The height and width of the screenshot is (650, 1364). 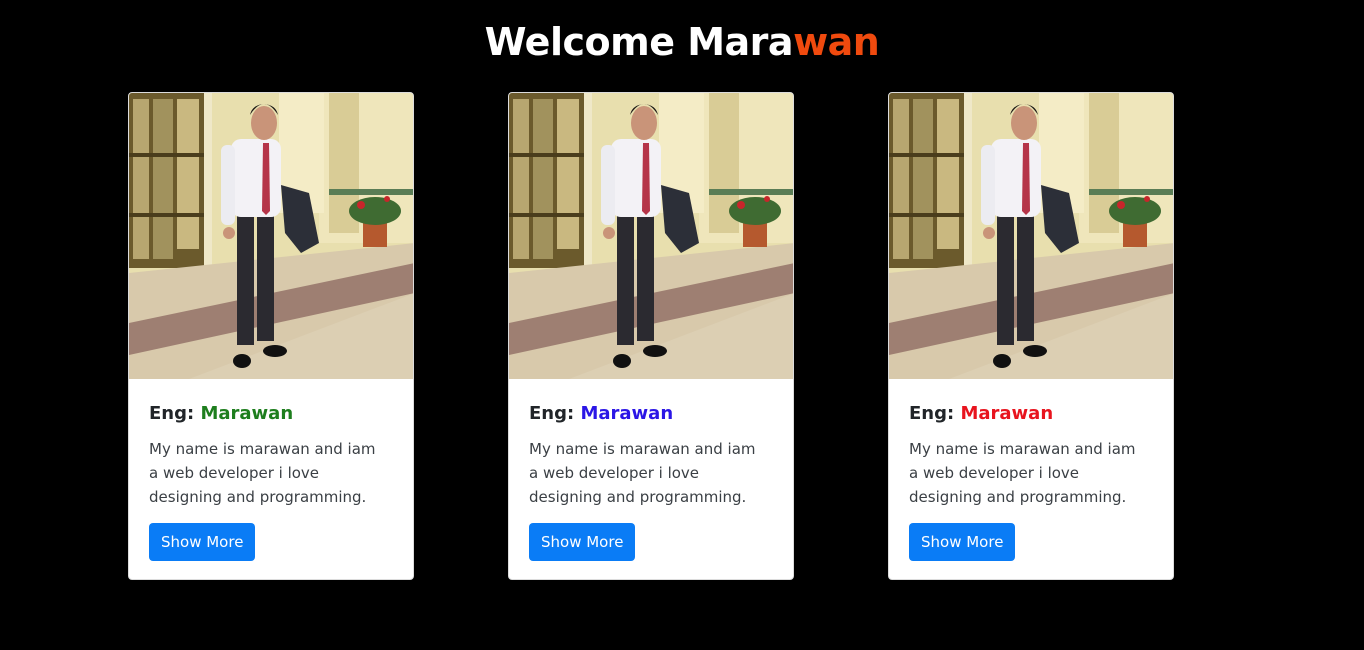 I want to click on page-title: Welcome Marawan, so click(x=682, y=42).